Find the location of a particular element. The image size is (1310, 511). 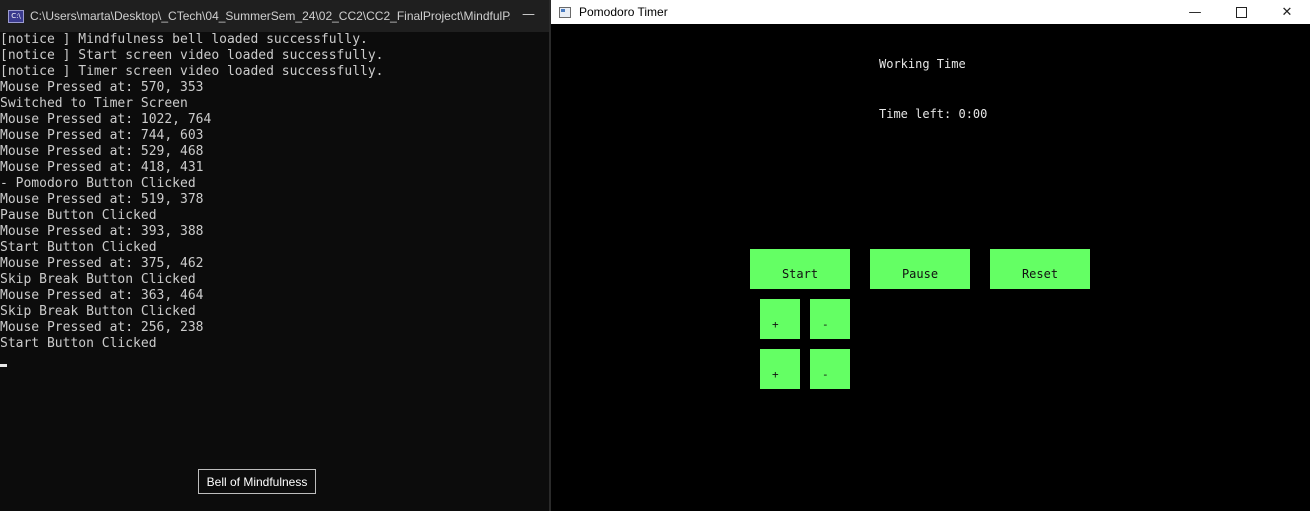

console-line: Mouse Pressed at: 519, 378 is located at coordinates (102, 199).